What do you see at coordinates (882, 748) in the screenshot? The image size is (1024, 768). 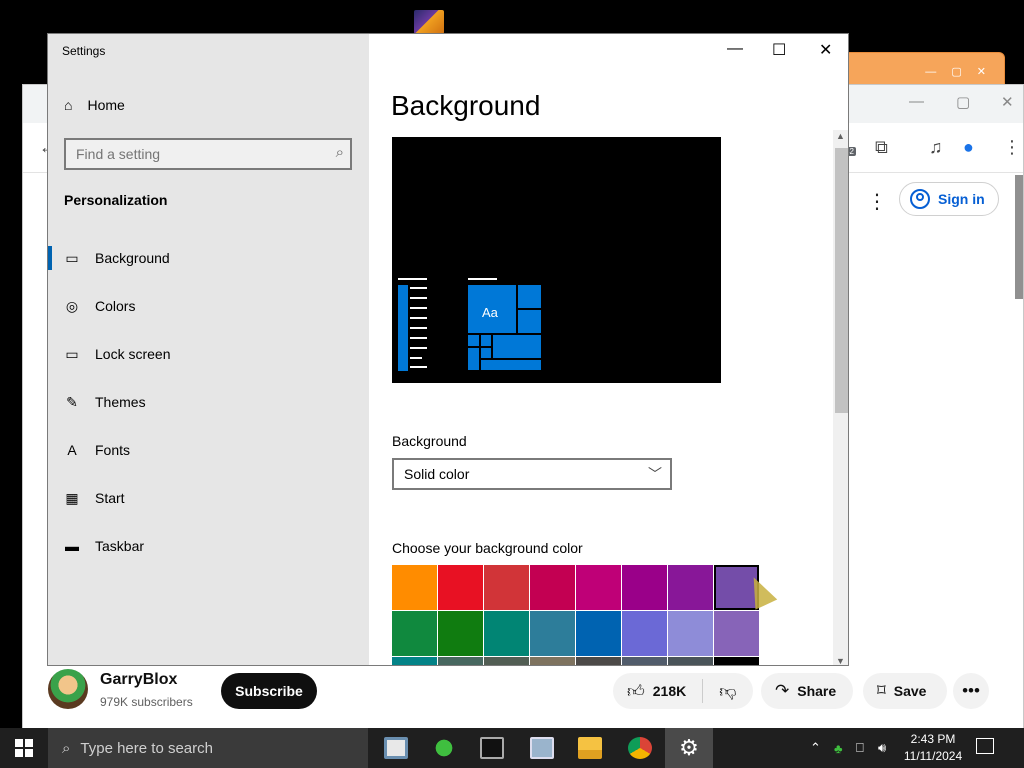 I see `tray-volume-icon: 🔊︎` at bounding box center [882, 748].